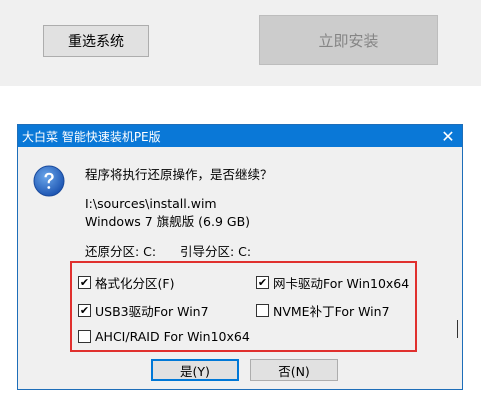  Describe the element at coordinates (151, 203) in the screenshot. I see `image-path: I:\sources\install.wim` at that location.